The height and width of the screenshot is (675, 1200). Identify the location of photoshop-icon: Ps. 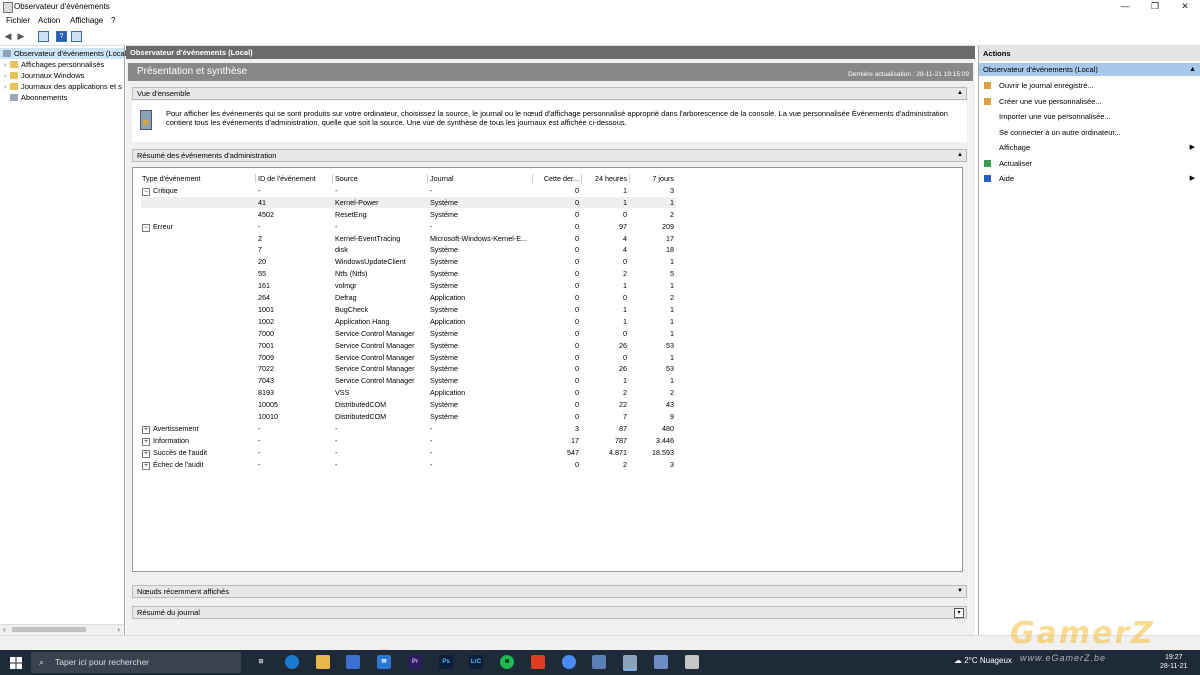
(446, 662).